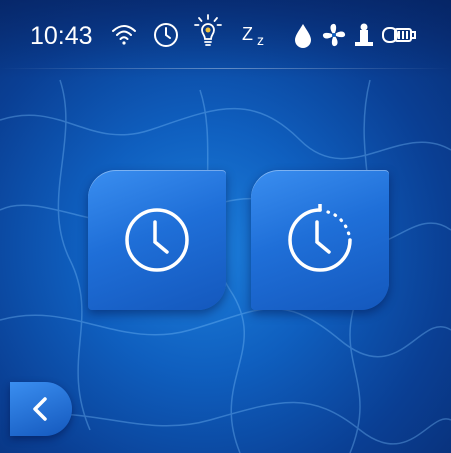 The width and height of the screenshot is (451, 453). Describe the element at coordinates (225, 68) in the screenshot. I see `status-bar-divider` at that location.